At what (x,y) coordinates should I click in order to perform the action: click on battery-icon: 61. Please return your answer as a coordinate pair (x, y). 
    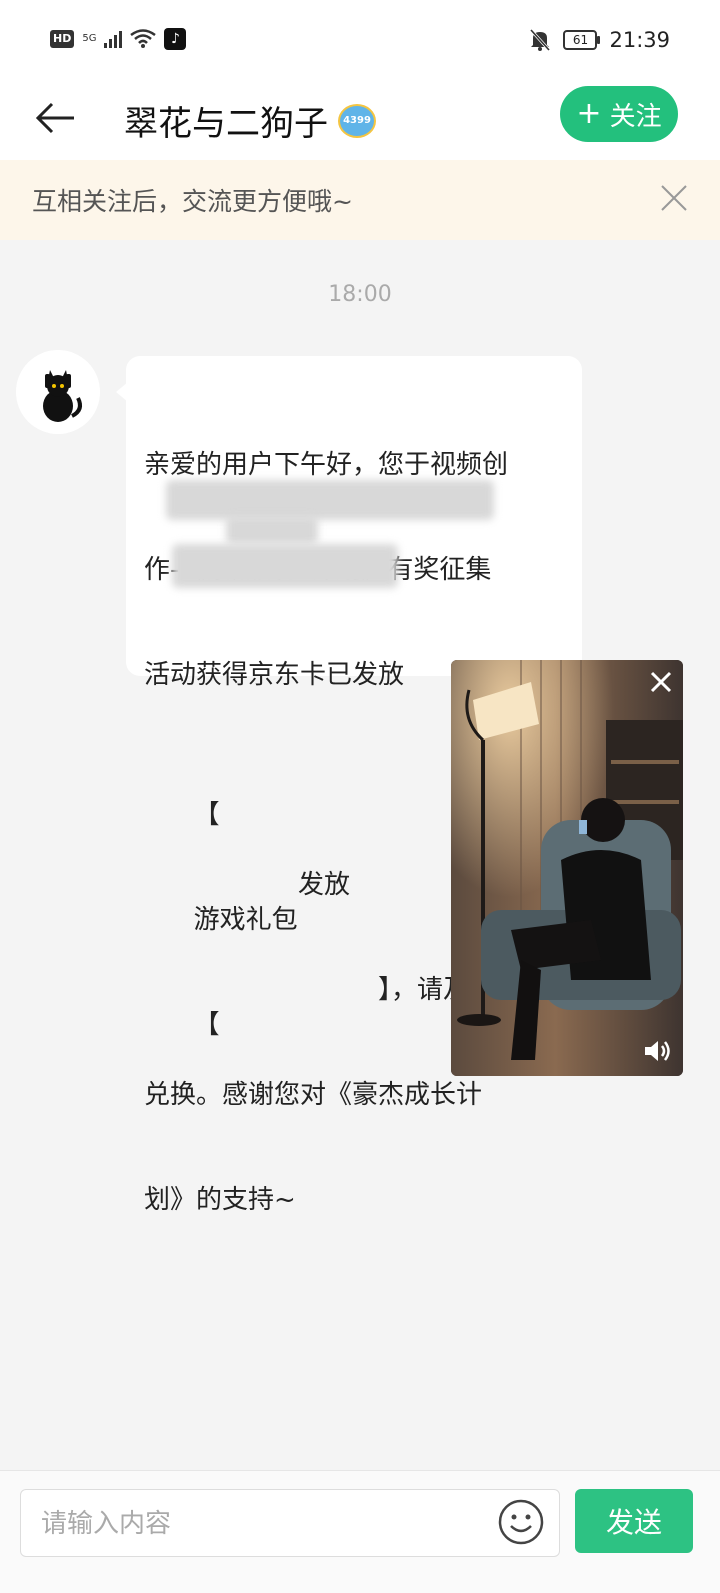
    Looking at the image, I should click on (582, 40).